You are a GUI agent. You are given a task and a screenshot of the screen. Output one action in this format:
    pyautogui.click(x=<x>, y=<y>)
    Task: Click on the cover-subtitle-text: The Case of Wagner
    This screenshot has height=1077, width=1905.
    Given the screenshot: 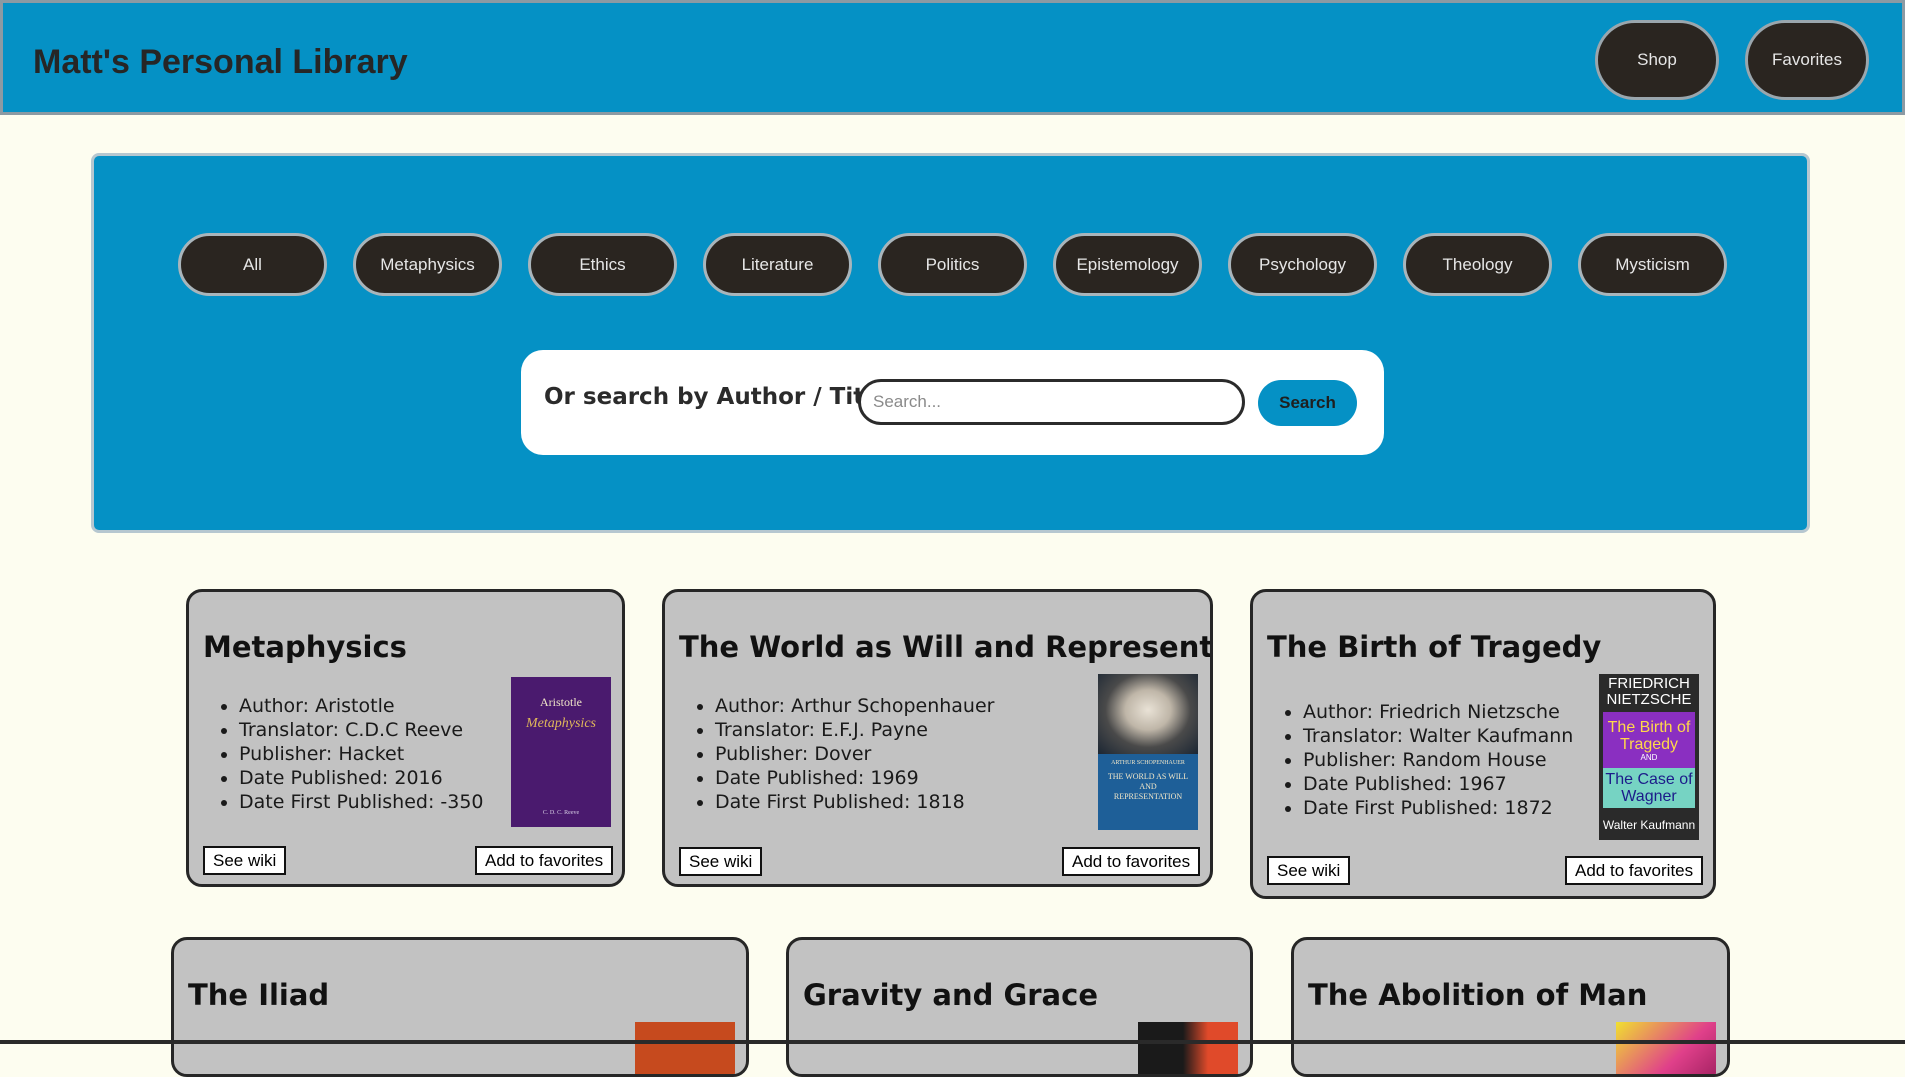 What is the action you would take?
    pyautogui.click(x=1649, y=788)
    